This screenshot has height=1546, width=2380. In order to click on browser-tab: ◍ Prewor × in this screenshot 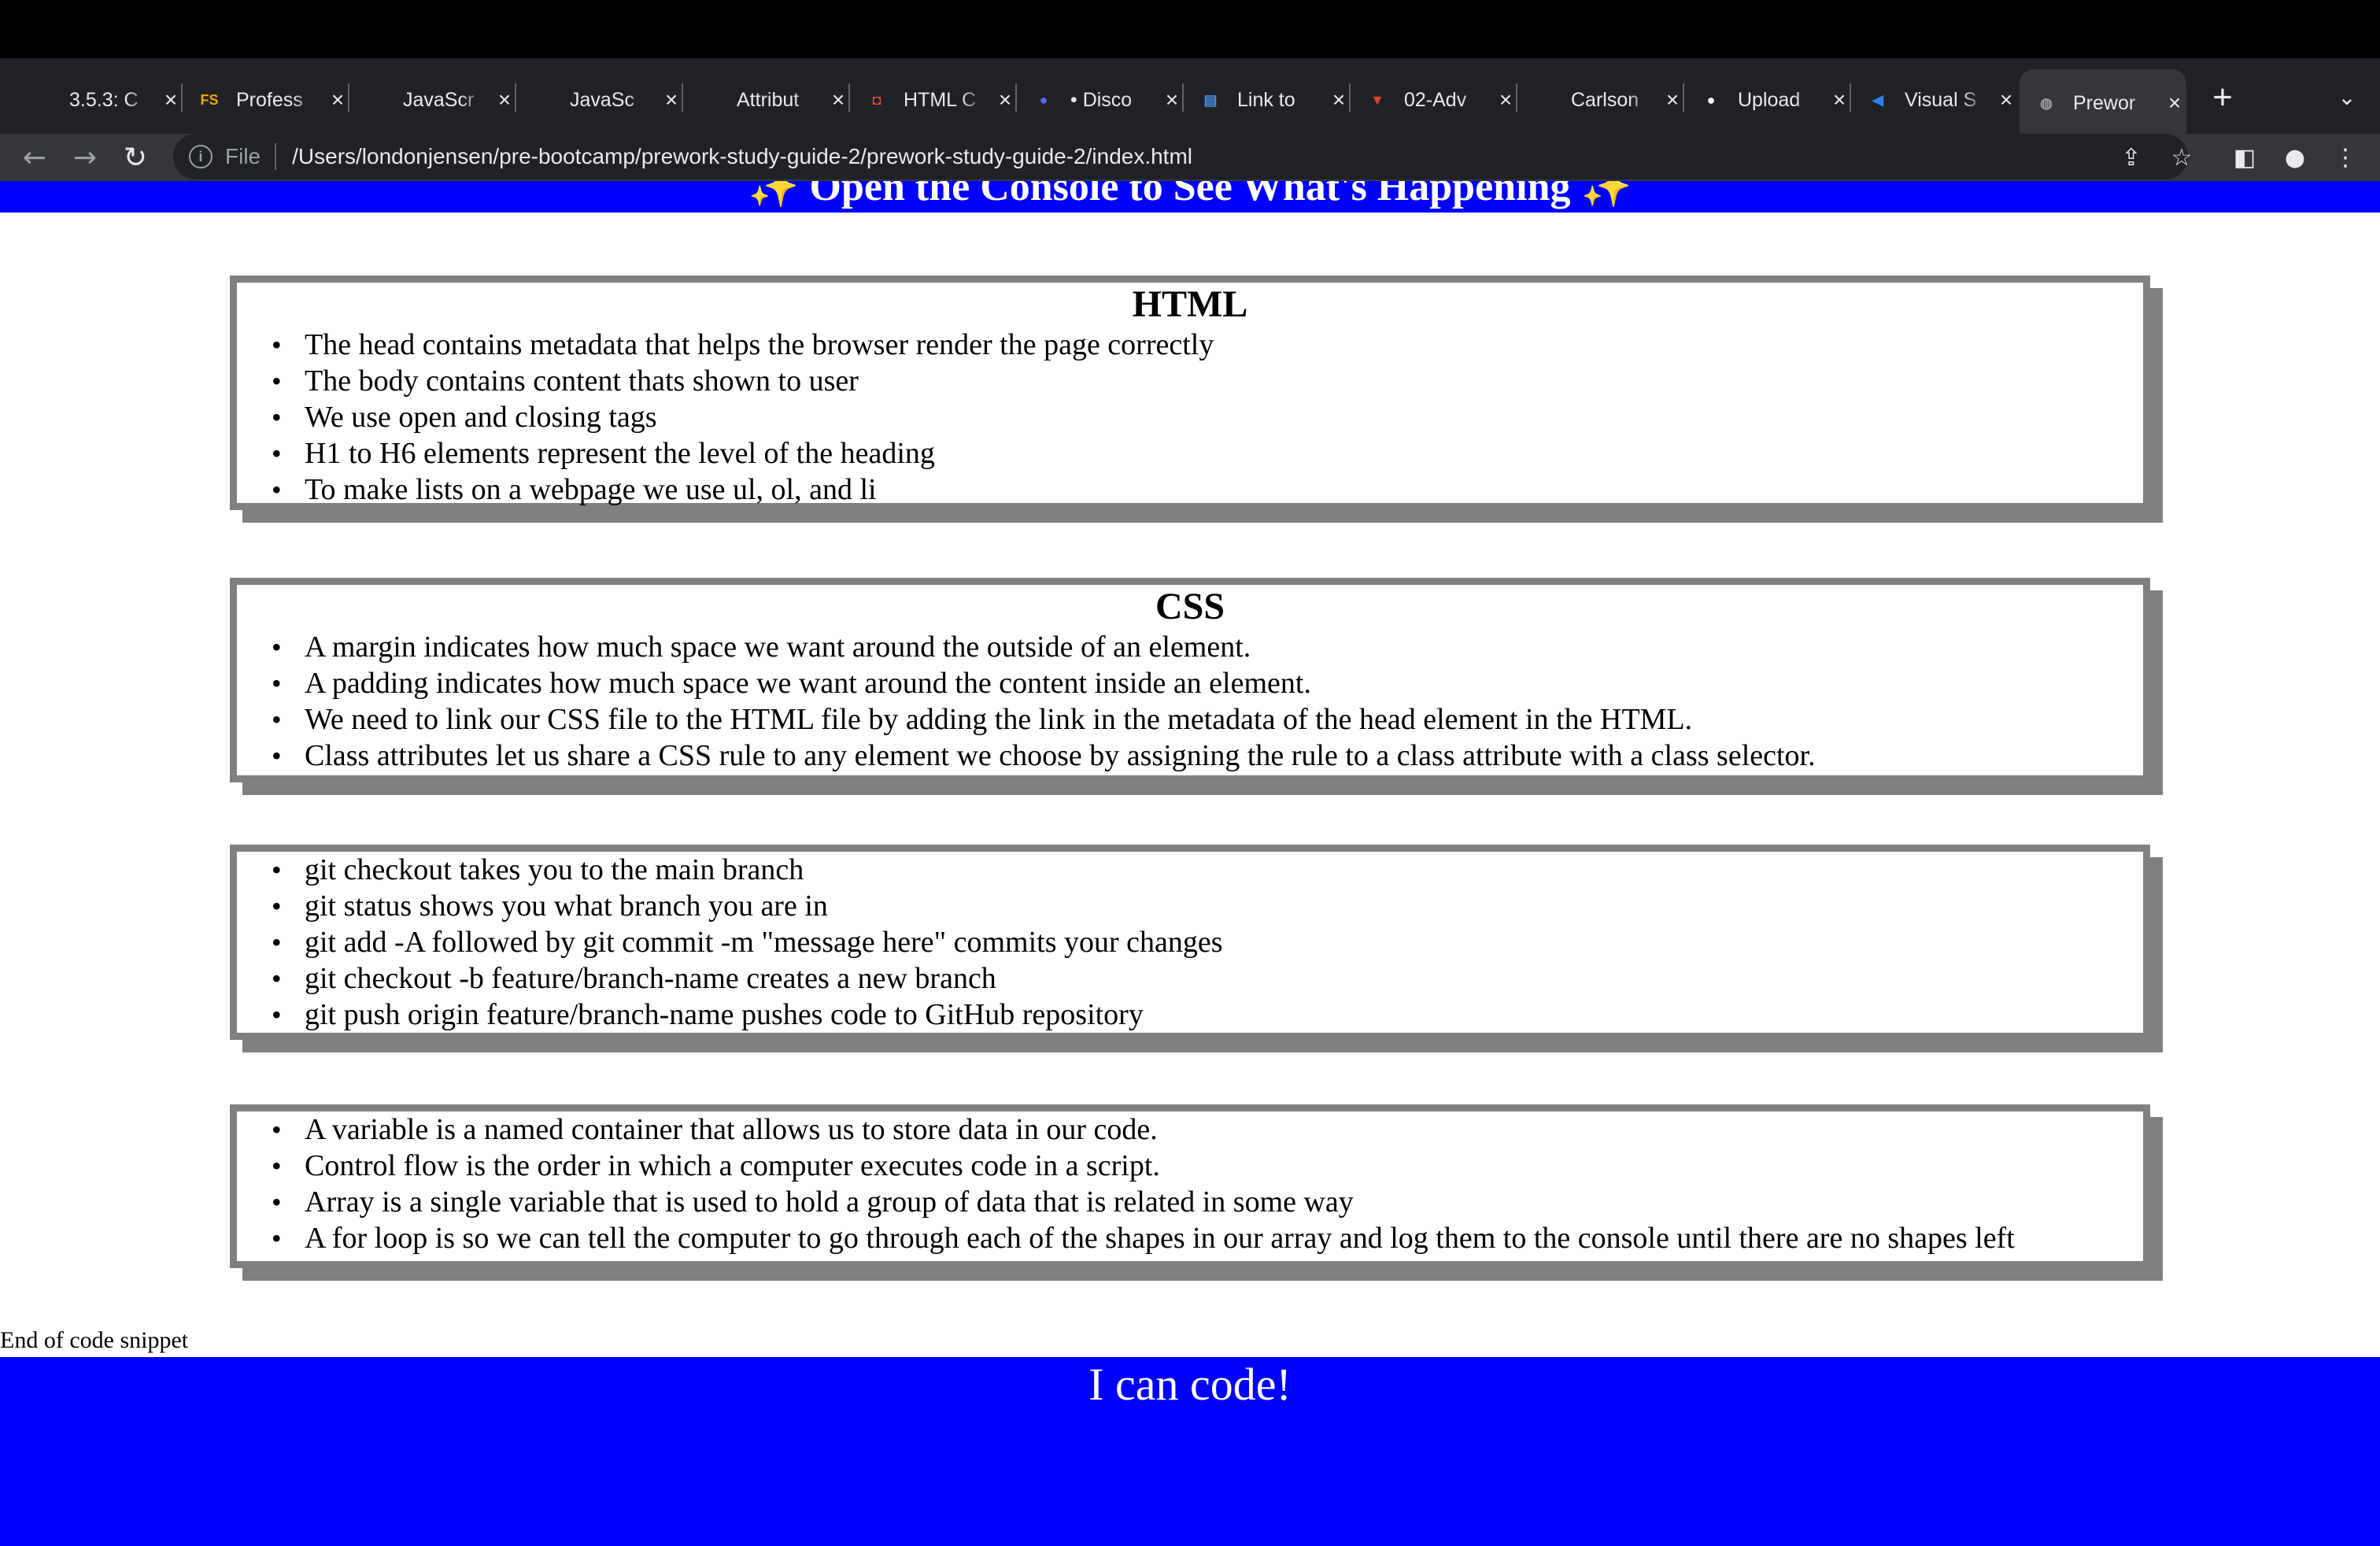, I will do `click(2103, 103)`.